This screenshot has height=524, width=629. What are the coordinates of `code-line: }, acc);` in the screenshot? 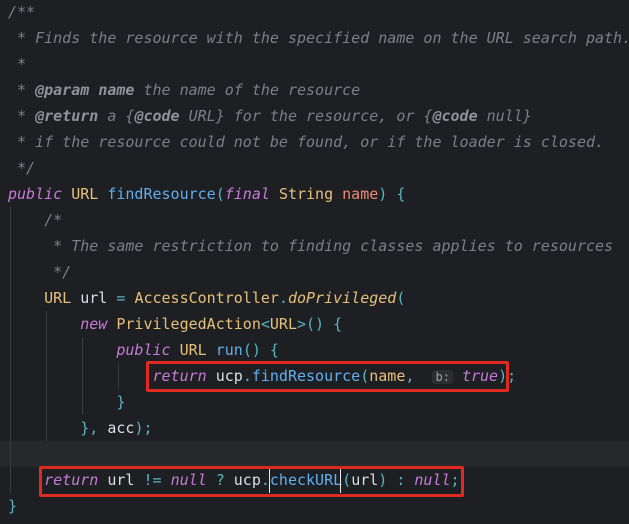 It's located at (314, 428).